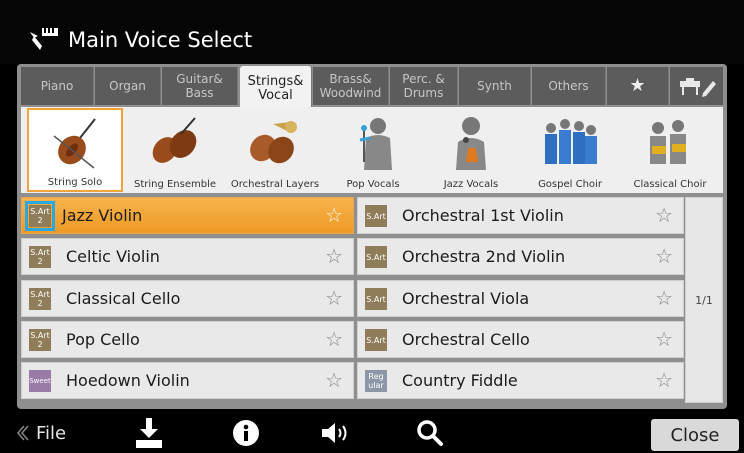 This screenshot has width=744, height=453. I want to click on voice-name: Orchestra 2nd Violin, so click(484, 256).